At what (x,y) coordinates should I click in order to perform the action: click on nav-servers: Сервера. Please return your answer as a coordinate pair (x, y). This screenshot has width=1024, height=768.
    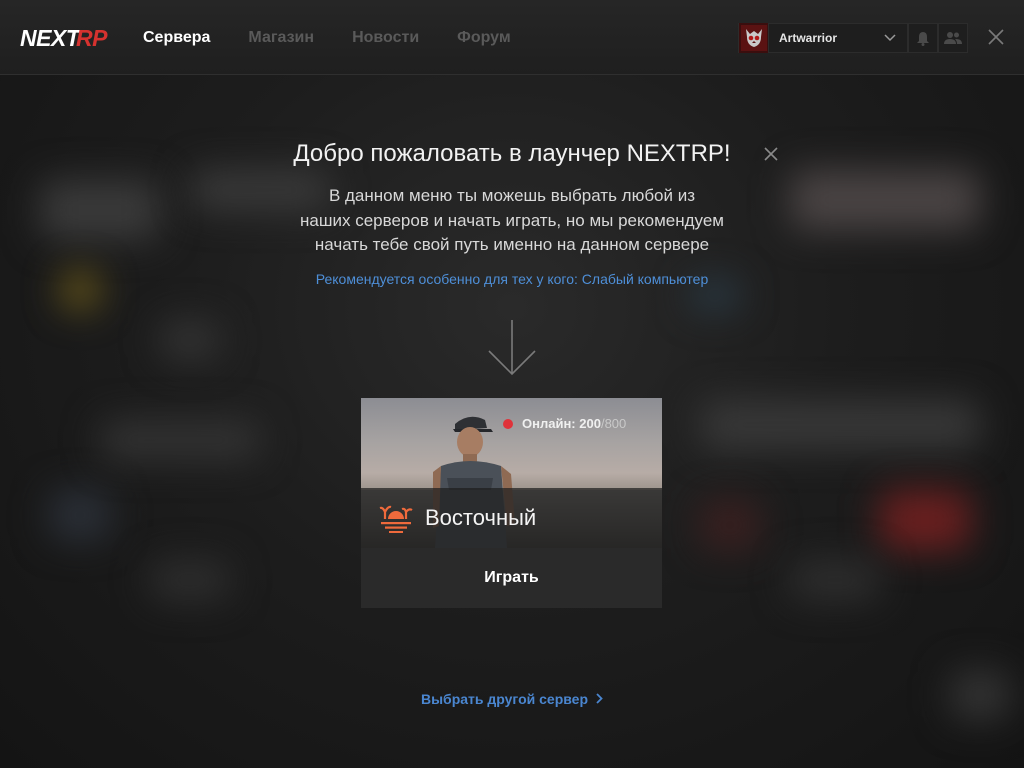
    Looking at the image, I should click on (176, 38).